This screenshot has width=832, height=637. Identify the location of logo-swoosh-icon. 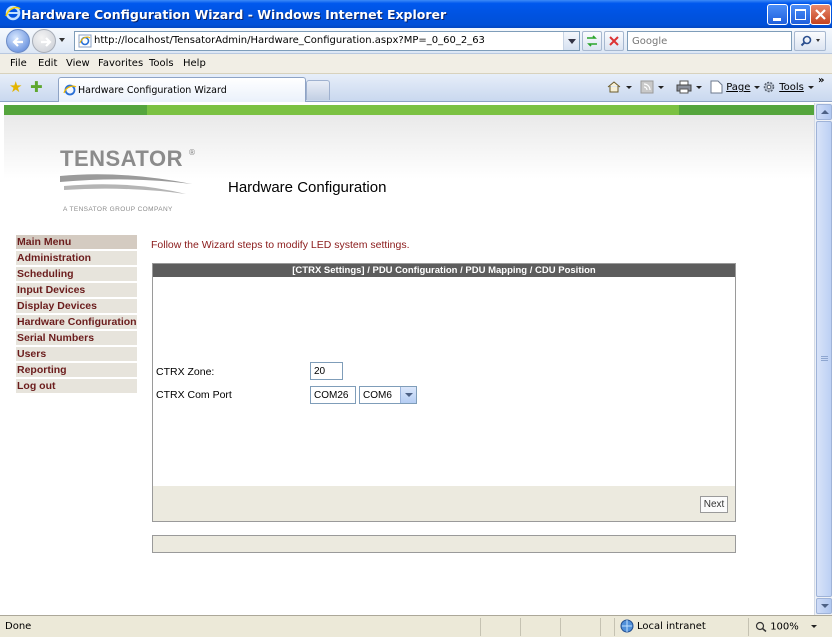
(126, 184).